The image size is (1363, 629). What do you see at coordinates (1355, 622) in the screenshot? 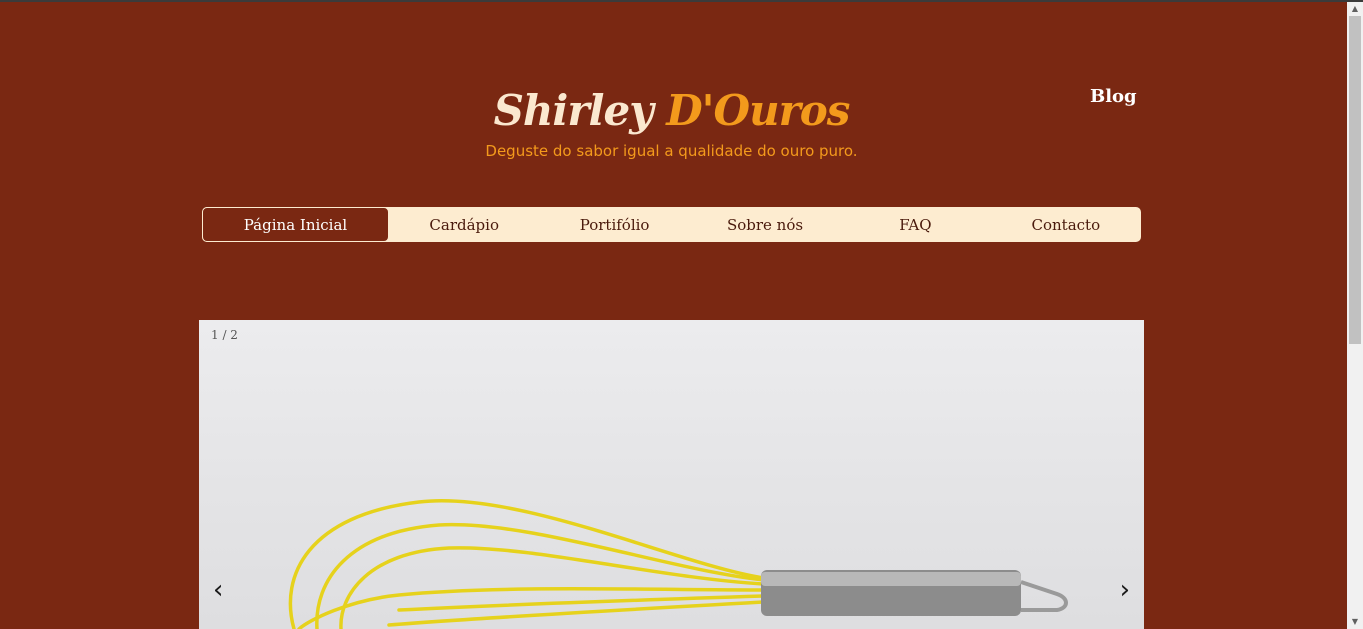
I see `scroll-down-icon: ▼` at bounding box center [1355, 622].